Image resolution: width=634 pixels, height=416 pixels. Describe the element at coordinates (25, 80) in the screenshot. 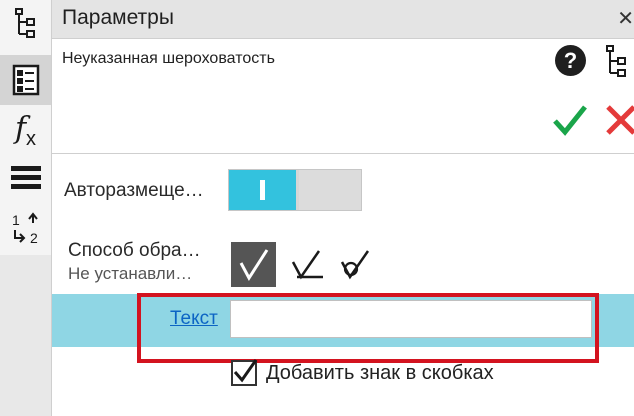

I see `properties-icon` at that location.